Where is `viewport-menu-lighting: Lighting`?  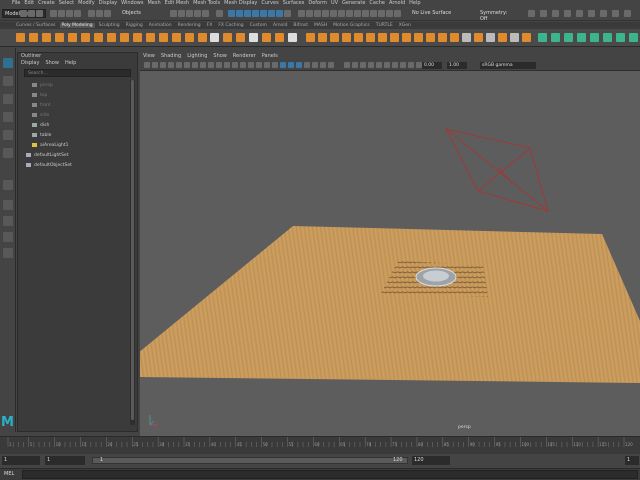
viewport-menu-lighting: Lighting is located at coordinates (197, 56).